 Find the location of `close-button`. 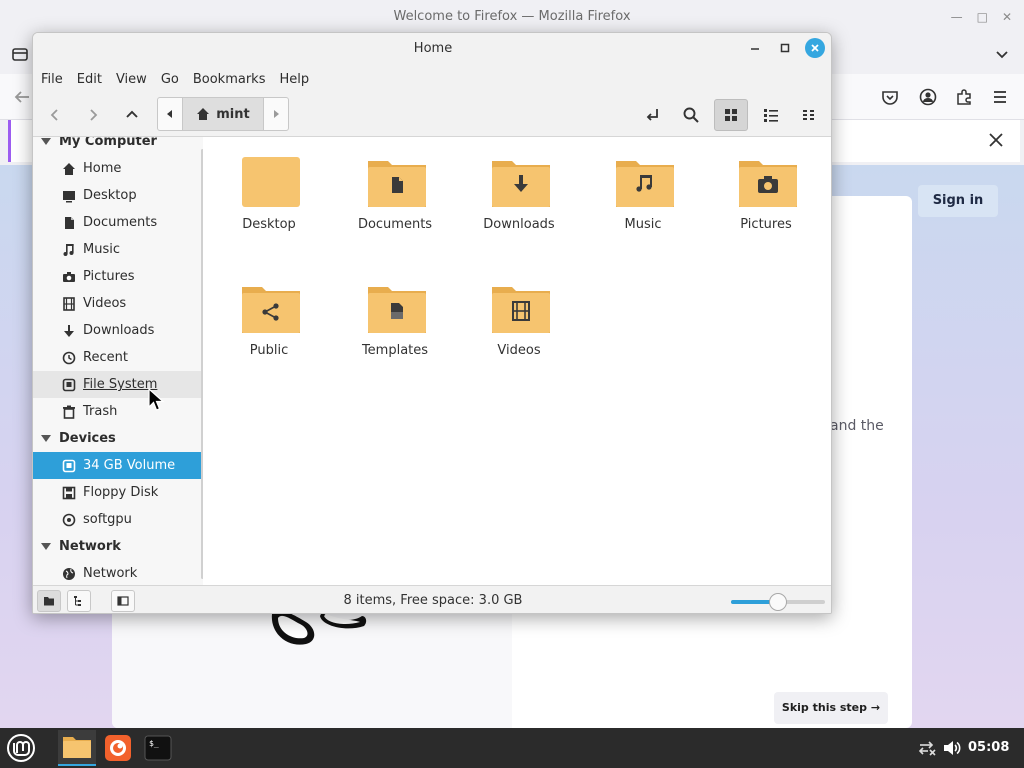

close-button is located at coordinates (815, 48).